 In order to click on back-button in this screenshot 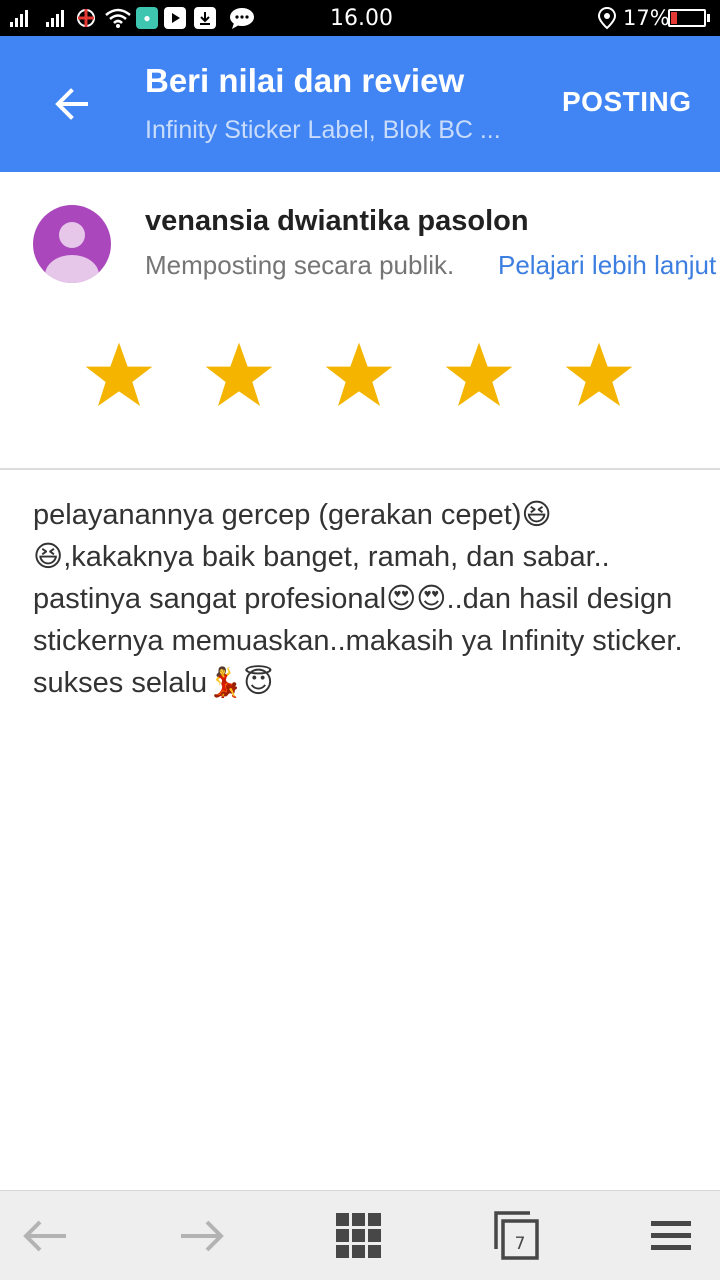, I will do `click(72, 104)`.